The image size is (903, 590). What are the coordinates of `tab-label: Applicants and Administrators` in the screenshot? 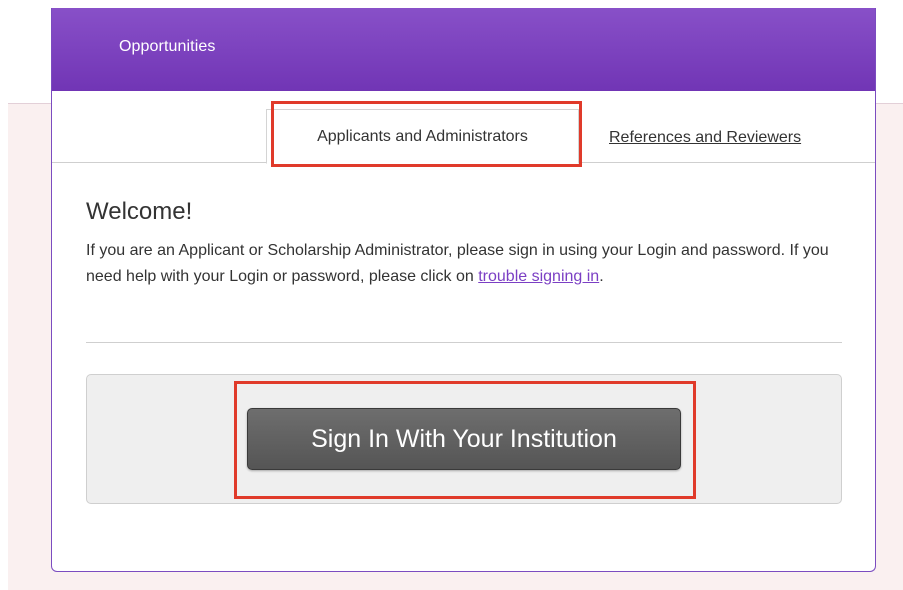 It's located at (422, 136).